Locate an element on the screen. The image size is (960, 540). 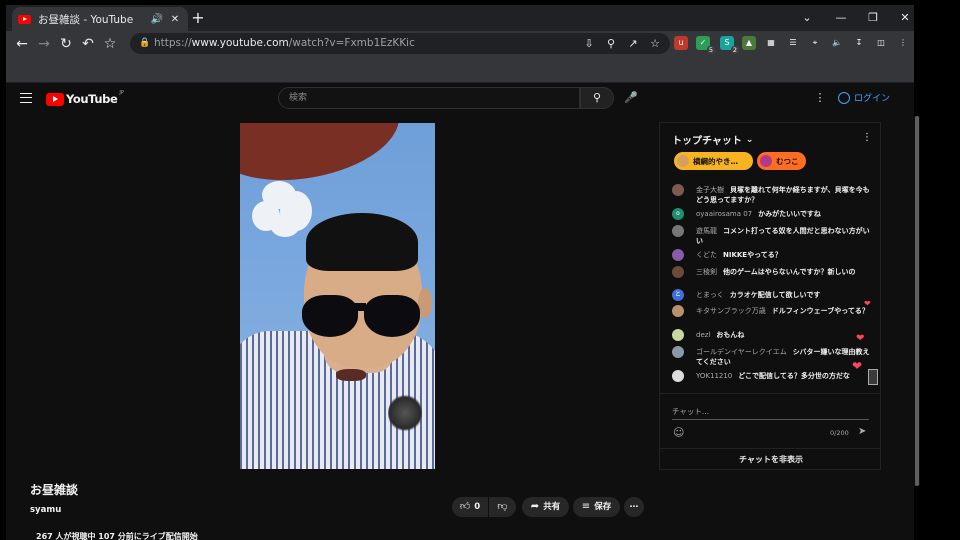
chat-message: o oyaairosama 07 かみがたいいですね is located at coordinates (771, 214).